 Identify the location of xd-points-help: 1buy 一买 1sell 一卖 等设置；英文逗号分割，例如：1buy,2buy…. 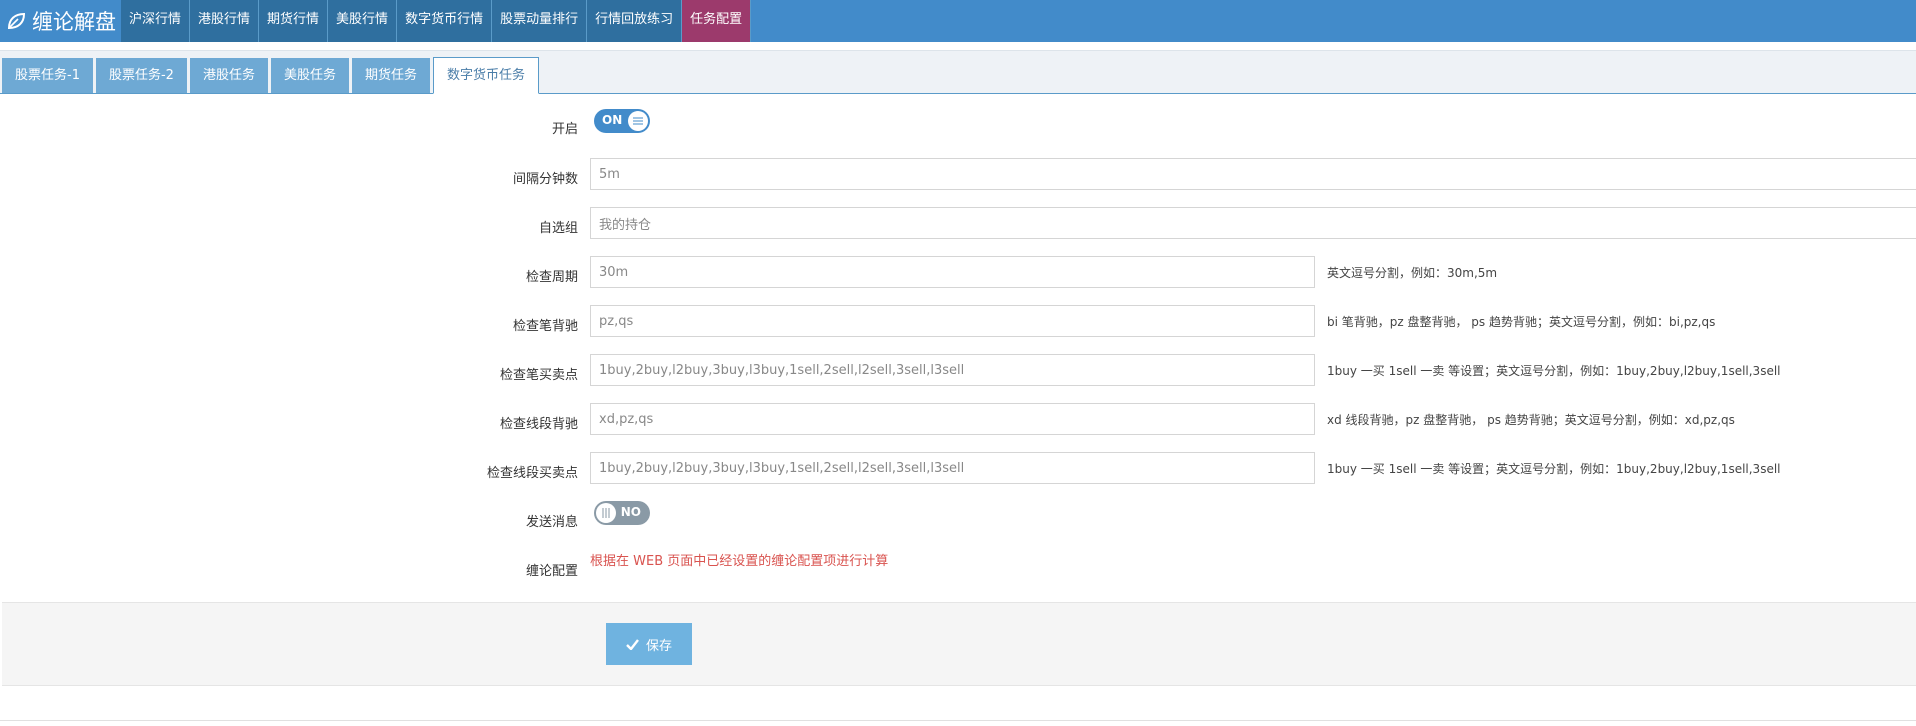
(1554, 469).